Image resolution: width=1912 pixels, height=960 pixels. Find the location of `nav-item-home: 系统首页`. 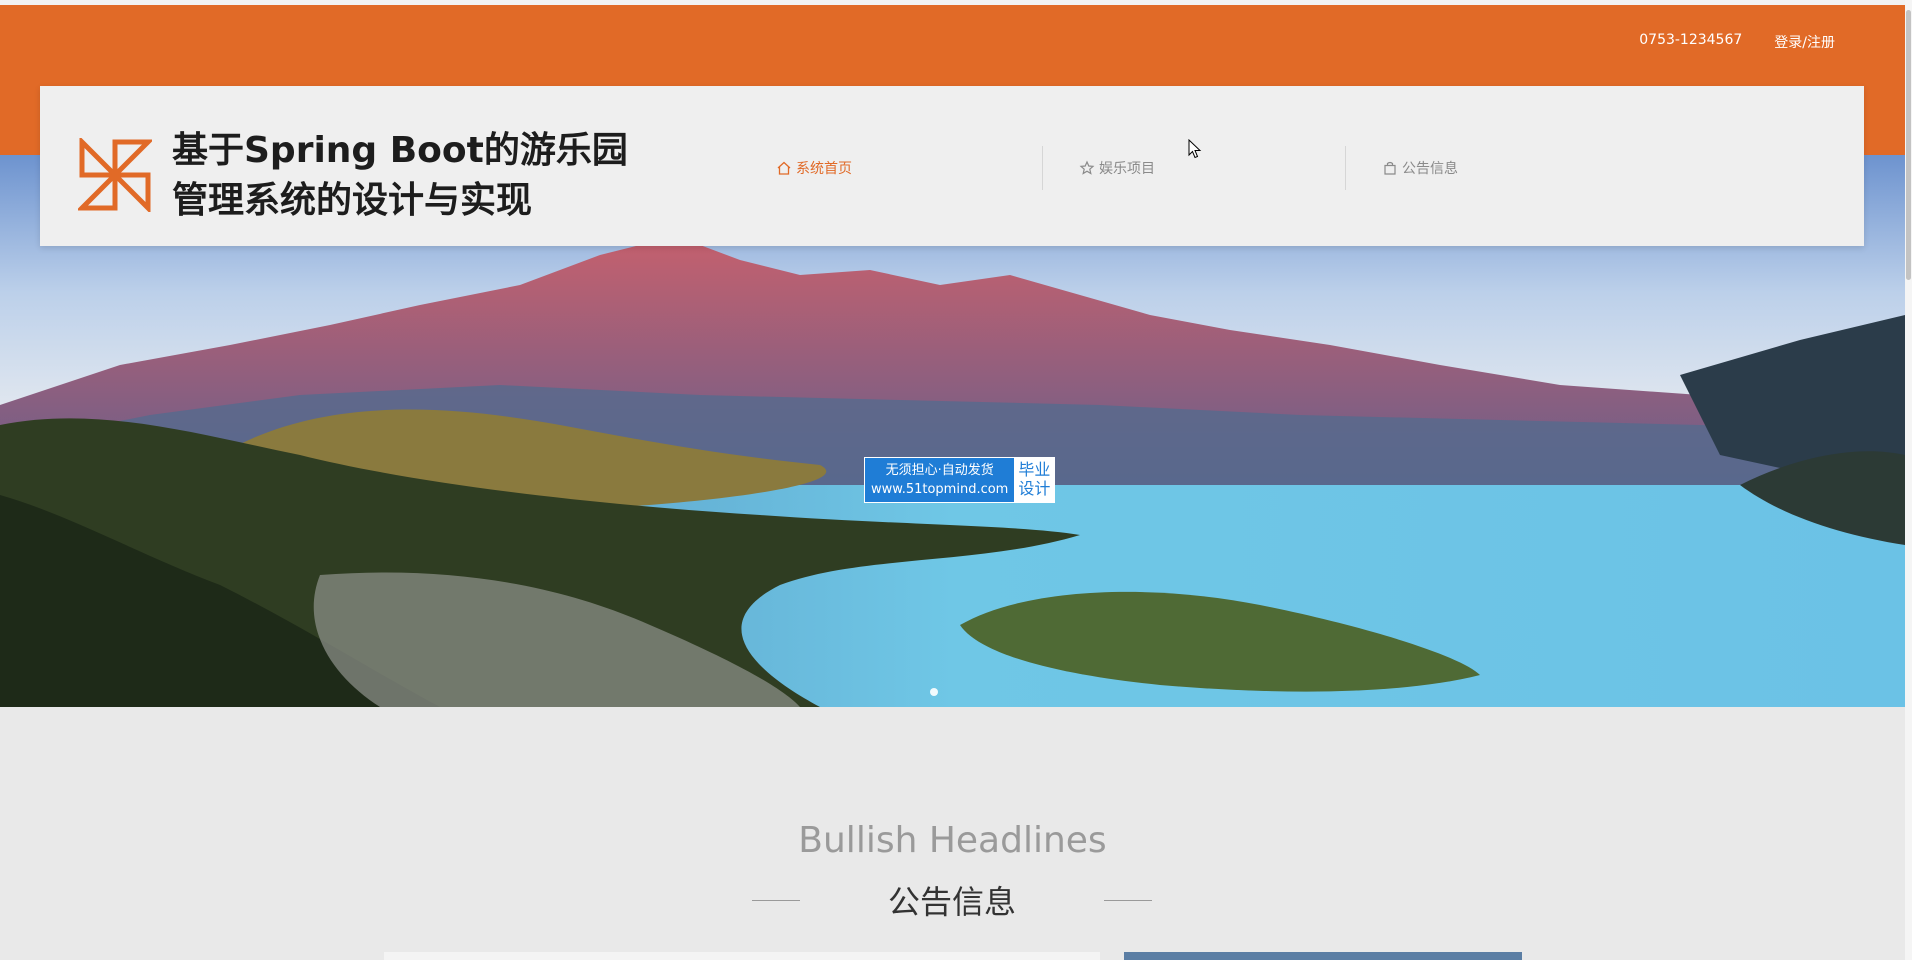

nav-item-home: 系统首页 is located at coordinates (891, 168).